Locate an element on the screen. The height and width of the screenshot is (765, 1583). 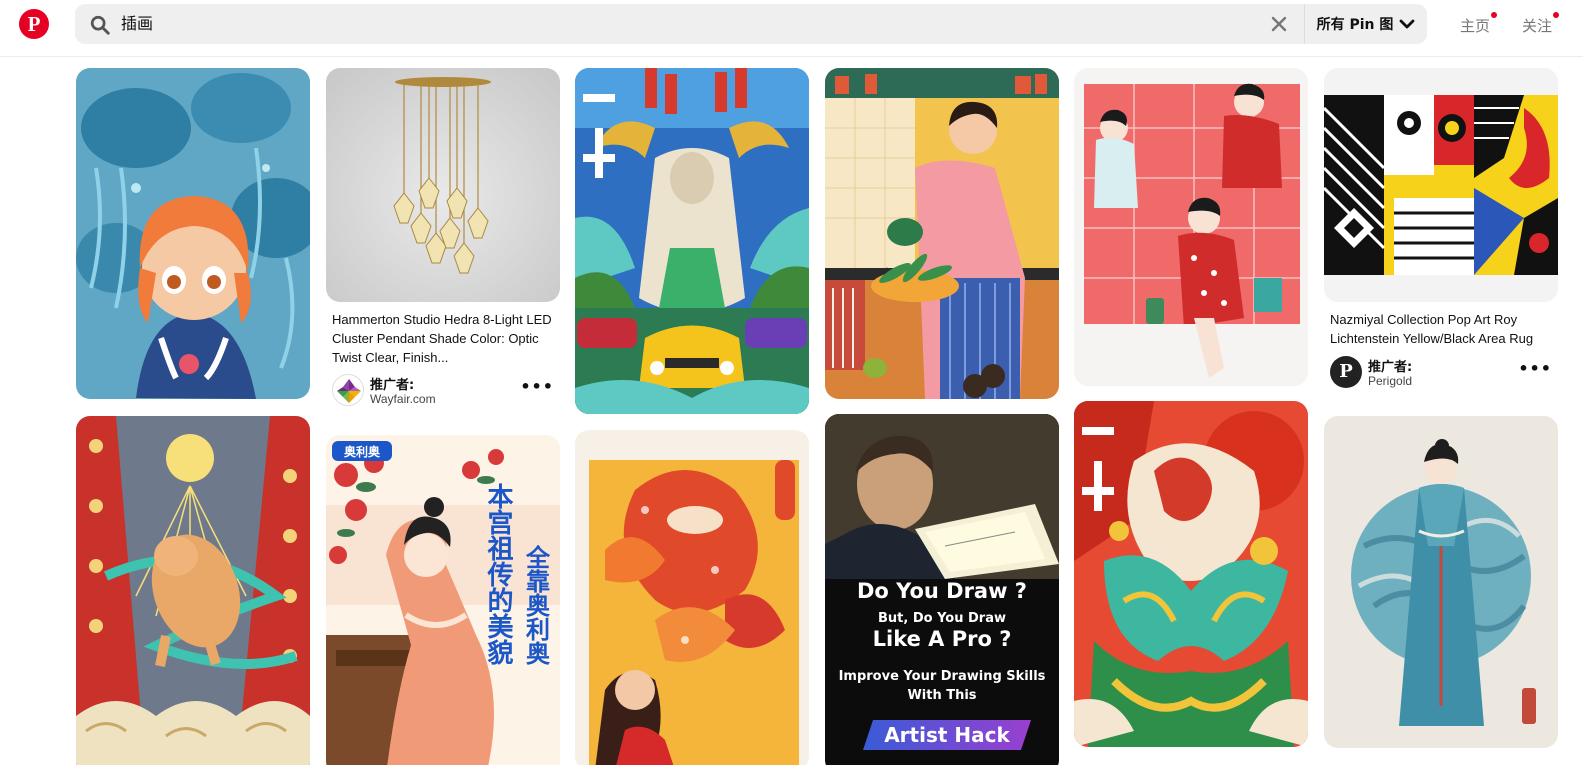
top-bar: P 所有 Pin 图 主页 关注 is located at coordinates (791, 28).